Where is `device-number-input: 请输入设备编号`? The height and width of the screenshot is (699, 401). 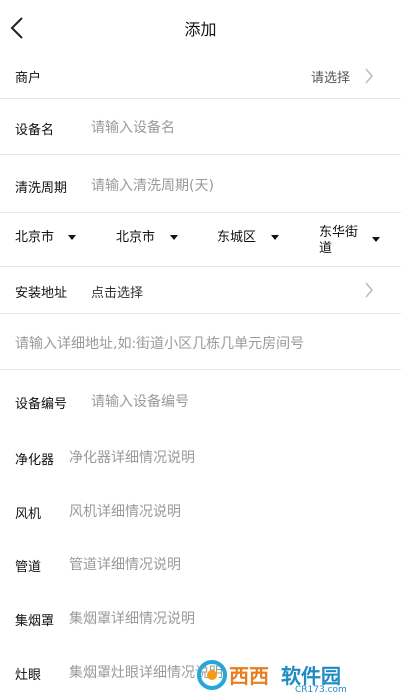 device-number-input: 请输入设备编号 is located at coordinates (140, 401).